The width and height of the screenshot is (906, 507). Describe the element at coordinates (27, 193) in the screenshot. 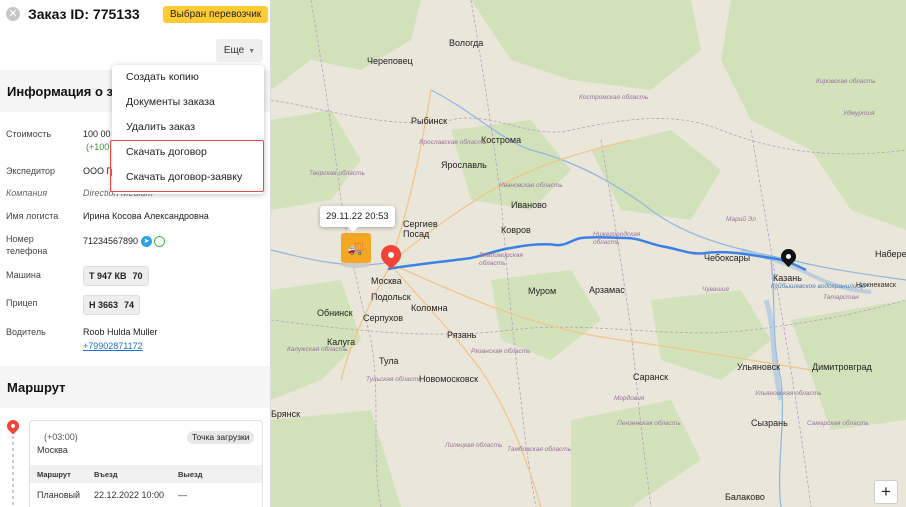

I see `company-label: Компания` at that location.